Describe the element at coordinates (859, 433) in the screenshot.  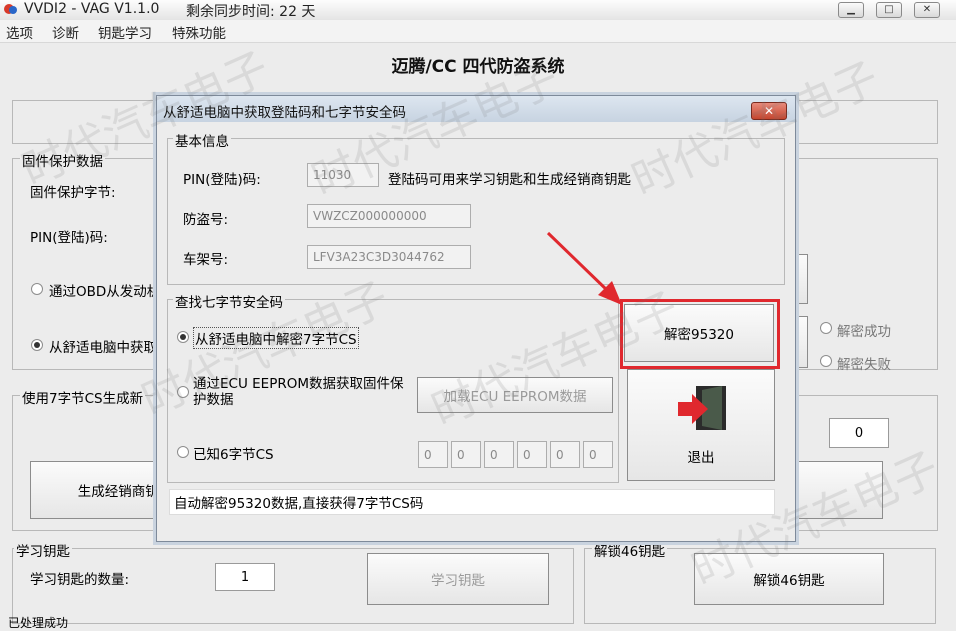
I see `count-box: 0` at that location.